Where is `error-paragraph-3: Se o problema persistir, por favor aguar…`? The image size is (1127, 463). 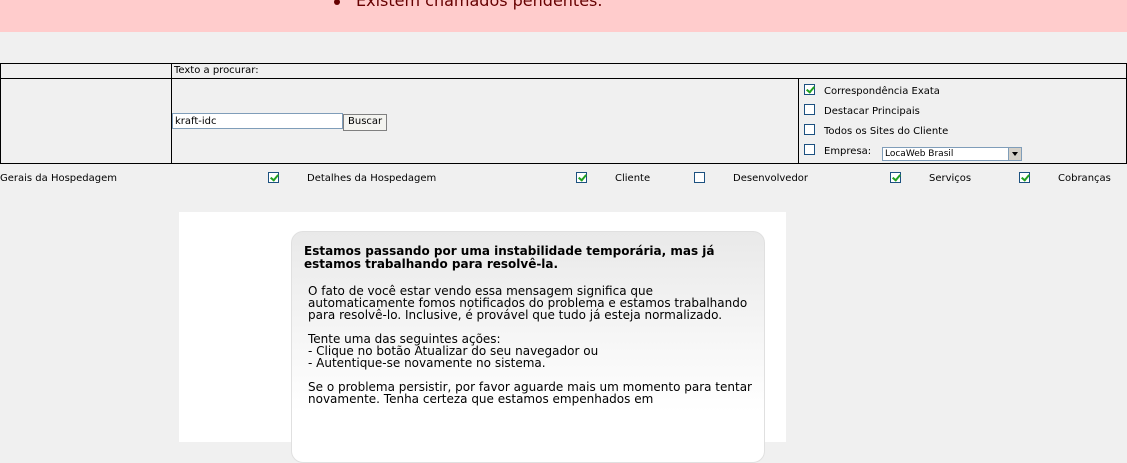
error-paragraph-3: Se o problema persistir, por favor aguar… is located at coordinates (530, 393).